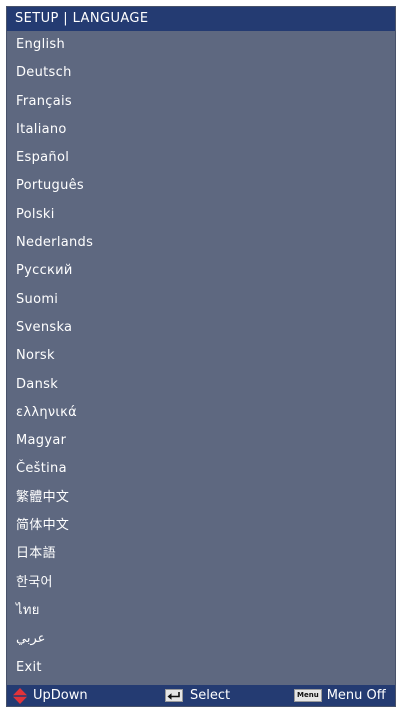 The width and height of the screenshot is (404, 712). I want to click on menu-off-label: Menu Off, so click(356, 695).